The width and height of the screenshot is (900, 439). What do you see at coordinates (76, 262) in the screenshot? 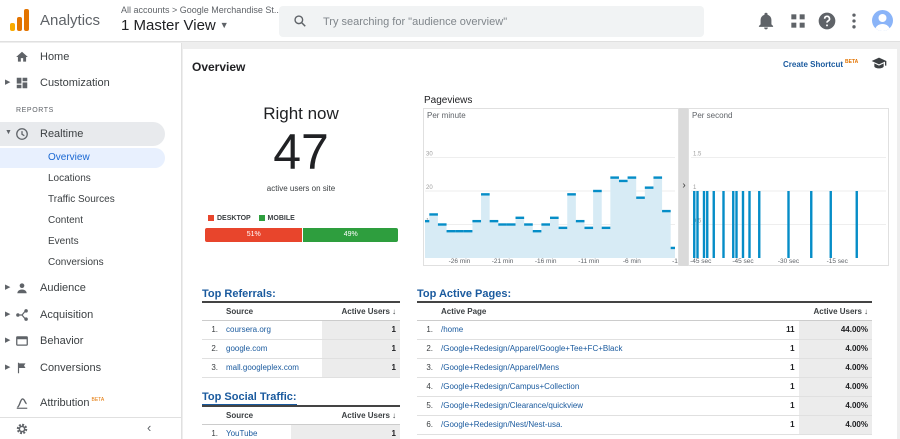
I see `subitem-label: Conversions` at bounding box center [76, 262].